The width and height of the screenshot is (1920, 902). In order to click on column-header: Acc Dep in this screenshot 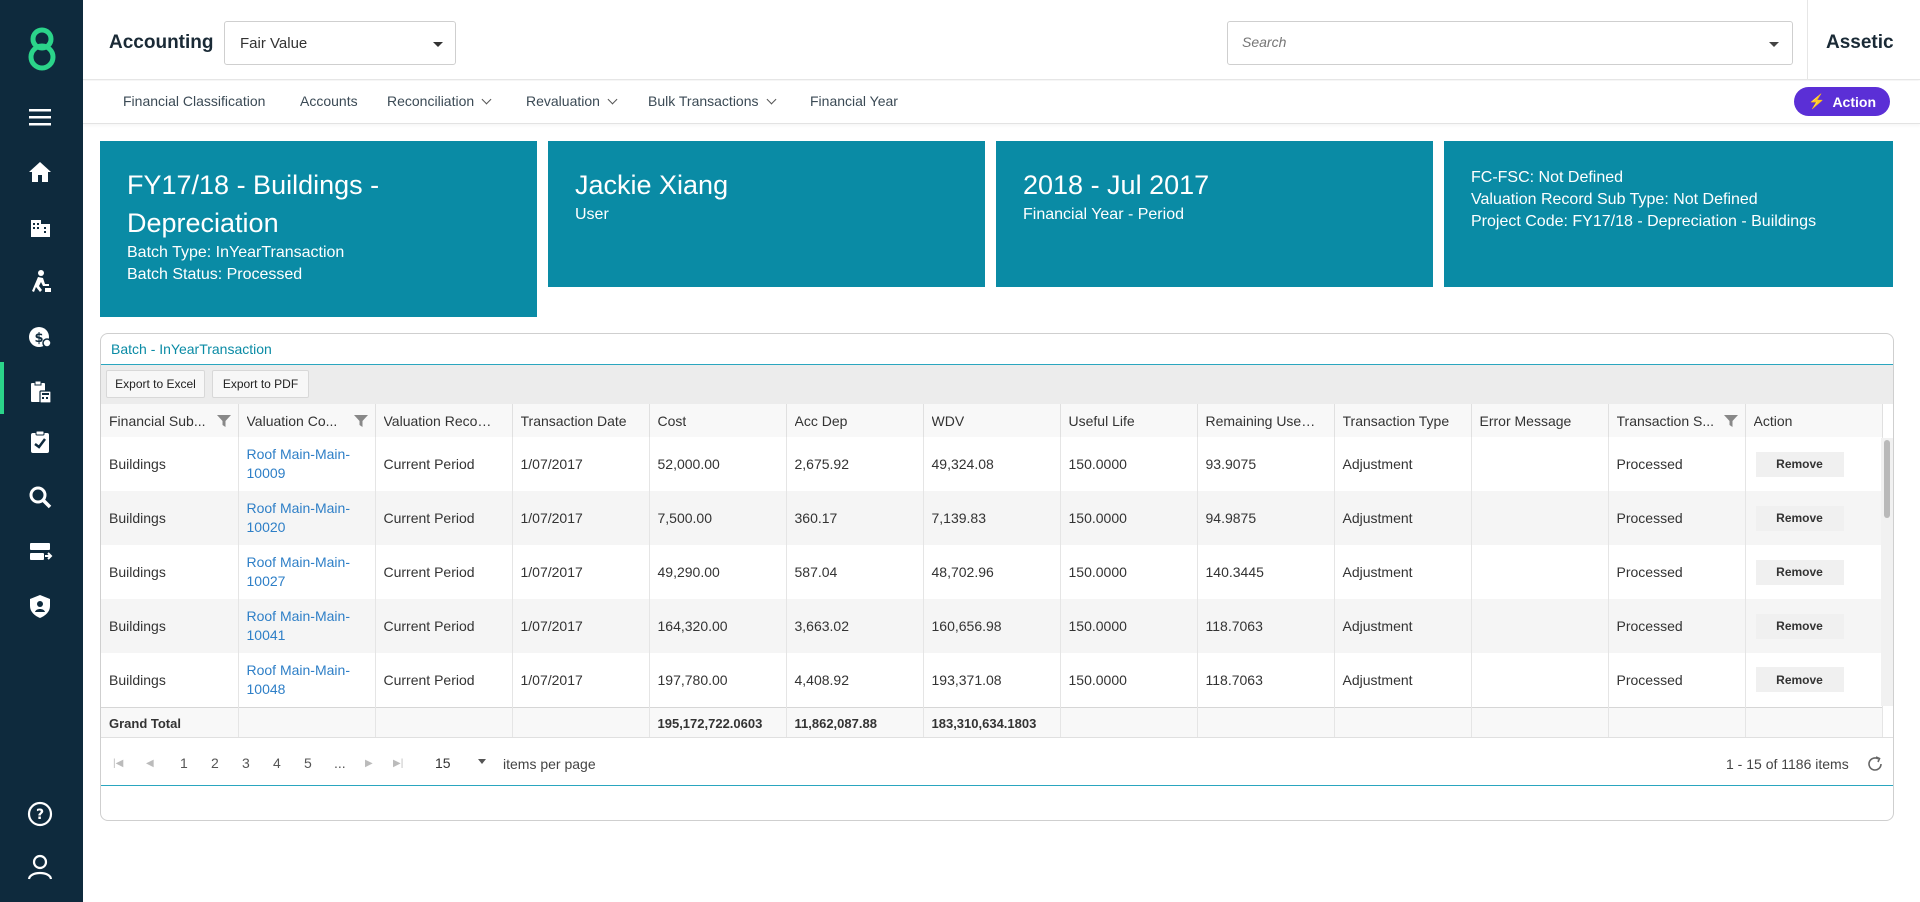, I will do `click(855, 420)`.